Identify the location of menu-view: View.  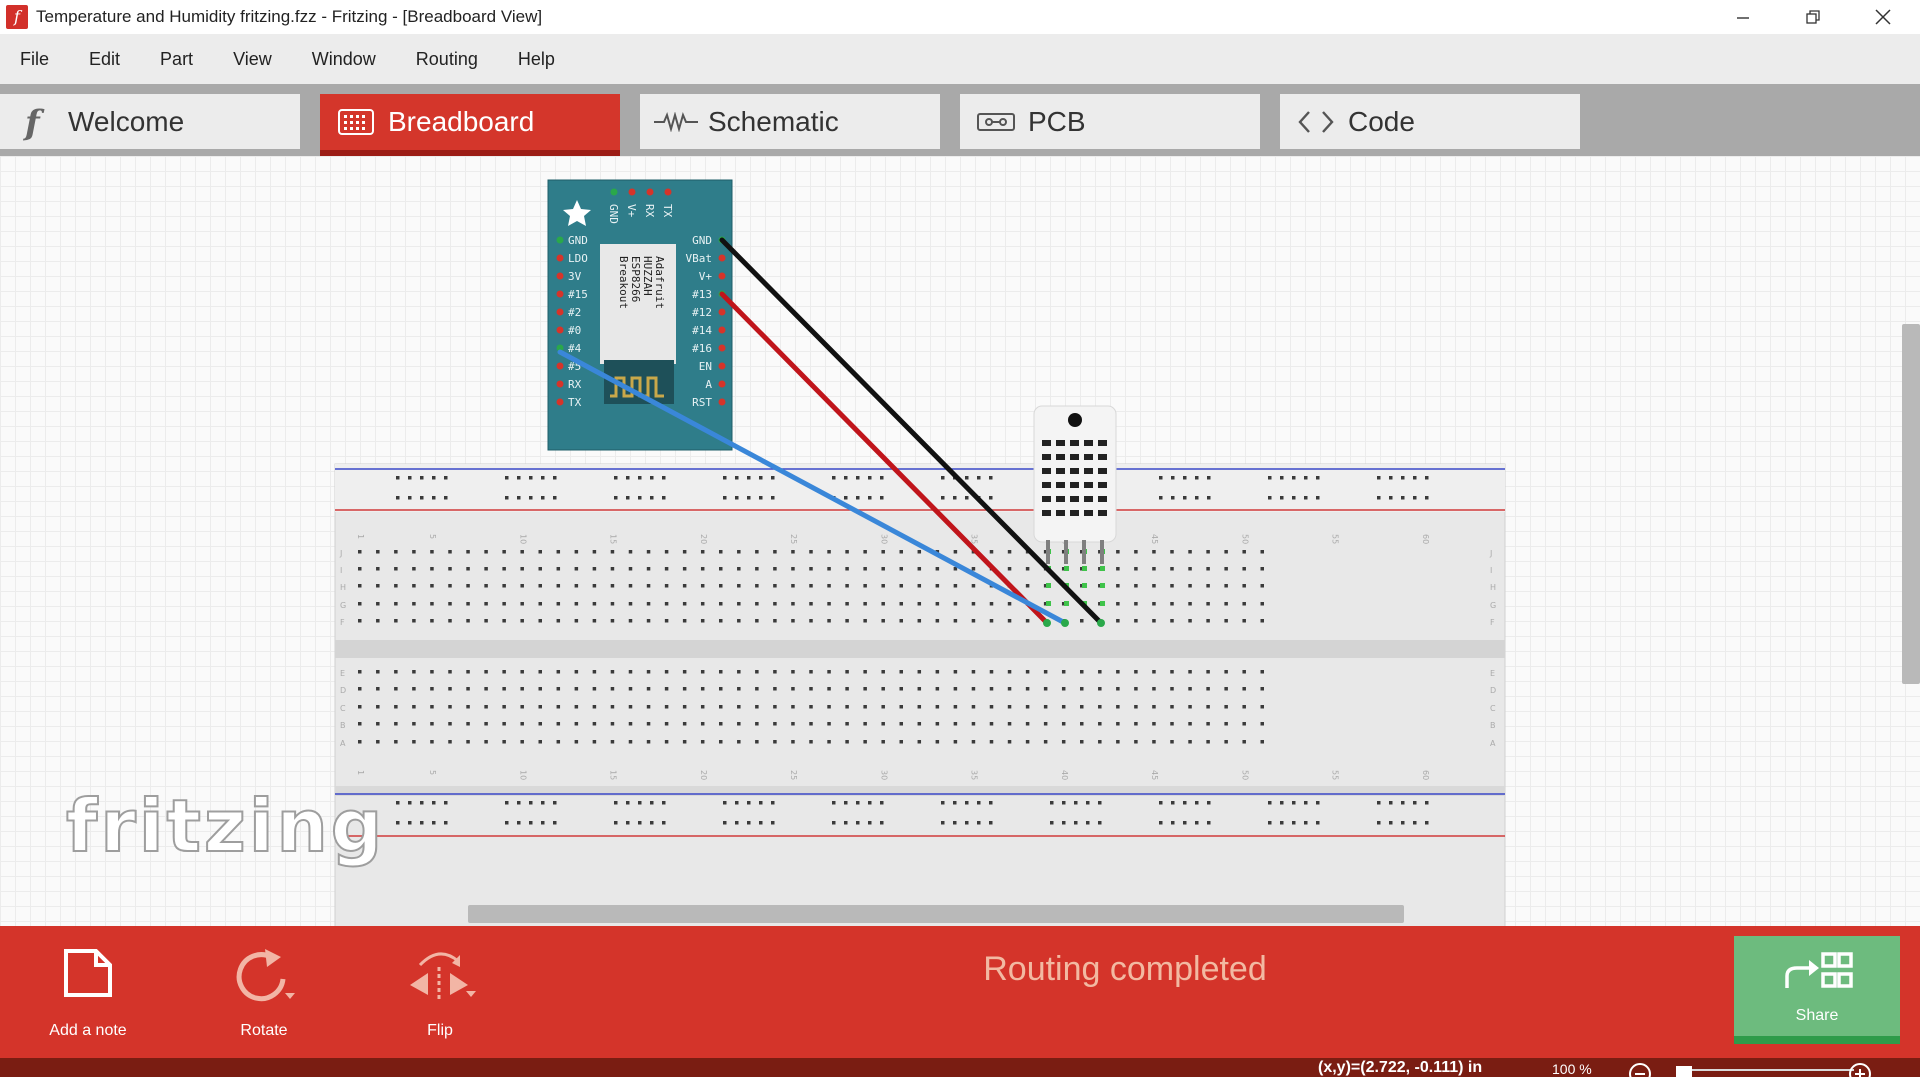
(252, 59).